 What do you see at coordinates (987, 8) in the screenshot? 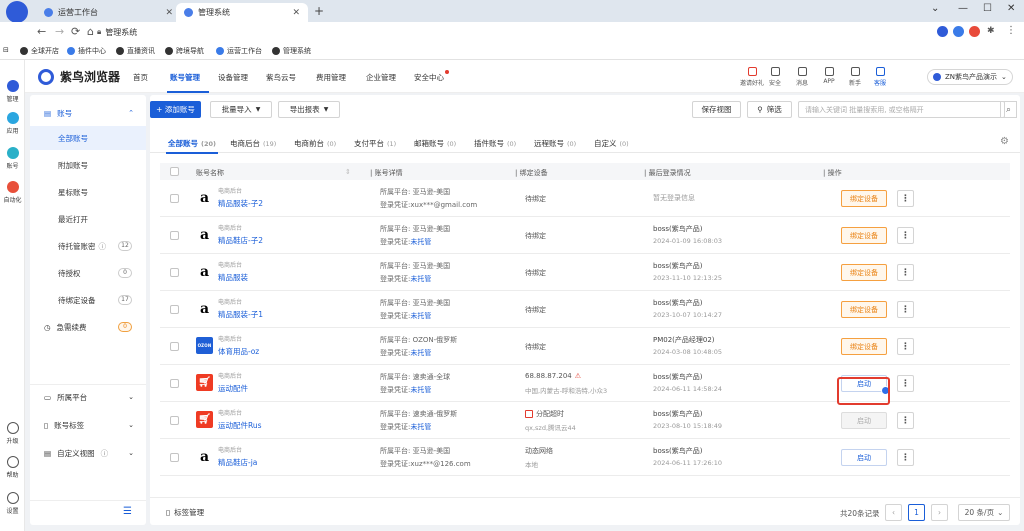
I see `maximize-icon: ☐` at bounding box center [987, 8].